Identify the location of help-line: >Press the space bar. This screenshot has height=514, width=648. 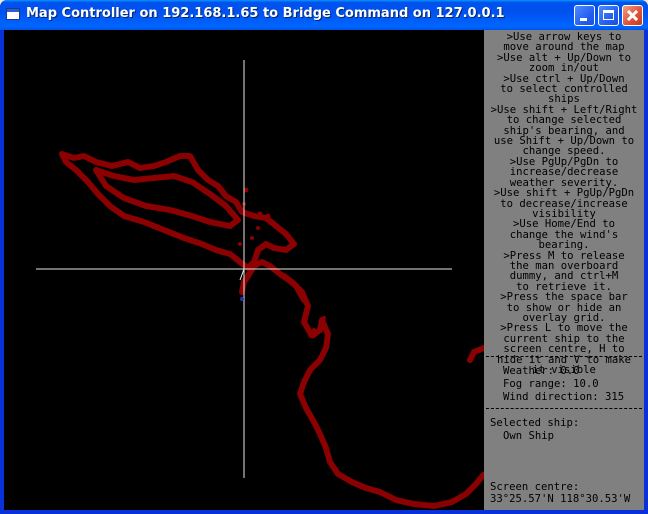
(564, 297).